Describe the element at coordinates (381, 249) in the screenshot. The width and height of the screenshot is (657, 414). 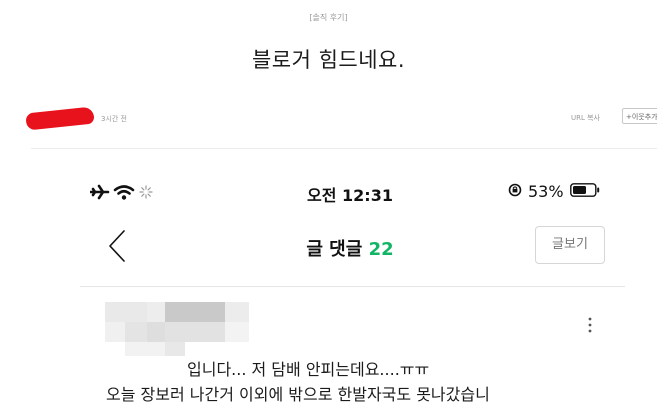
I see `comment-count: 22` at that location.